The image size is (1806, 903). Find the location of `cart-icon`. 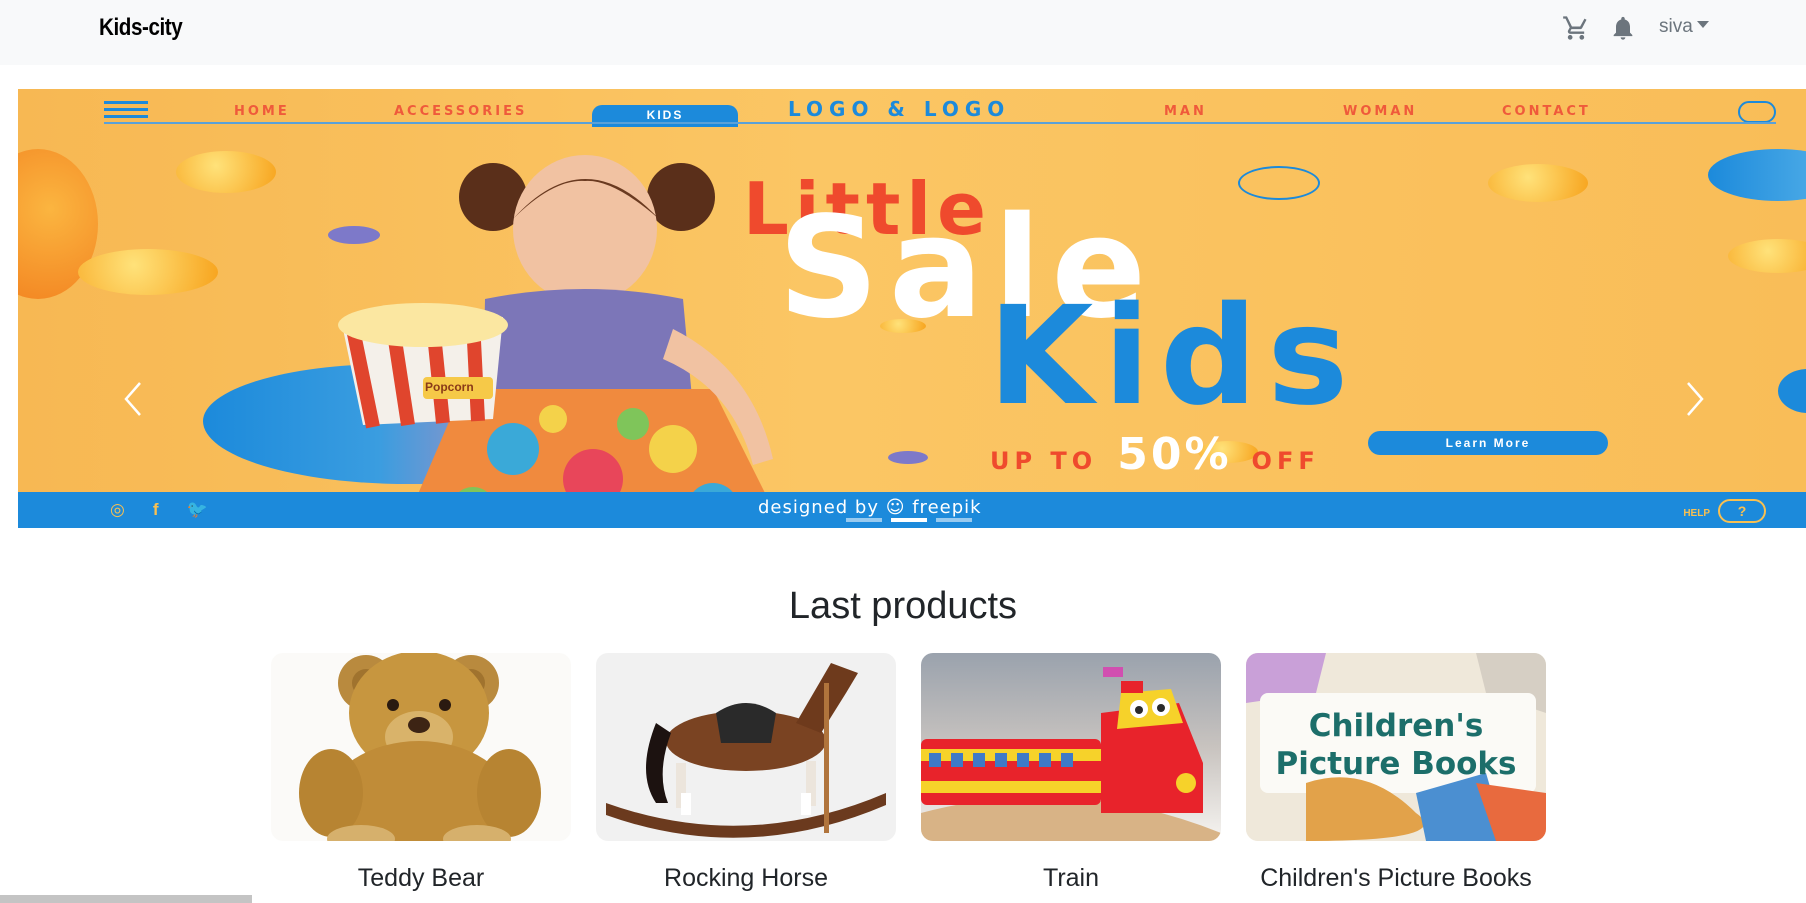

cart-icon is located at coordinates (1576, 28).